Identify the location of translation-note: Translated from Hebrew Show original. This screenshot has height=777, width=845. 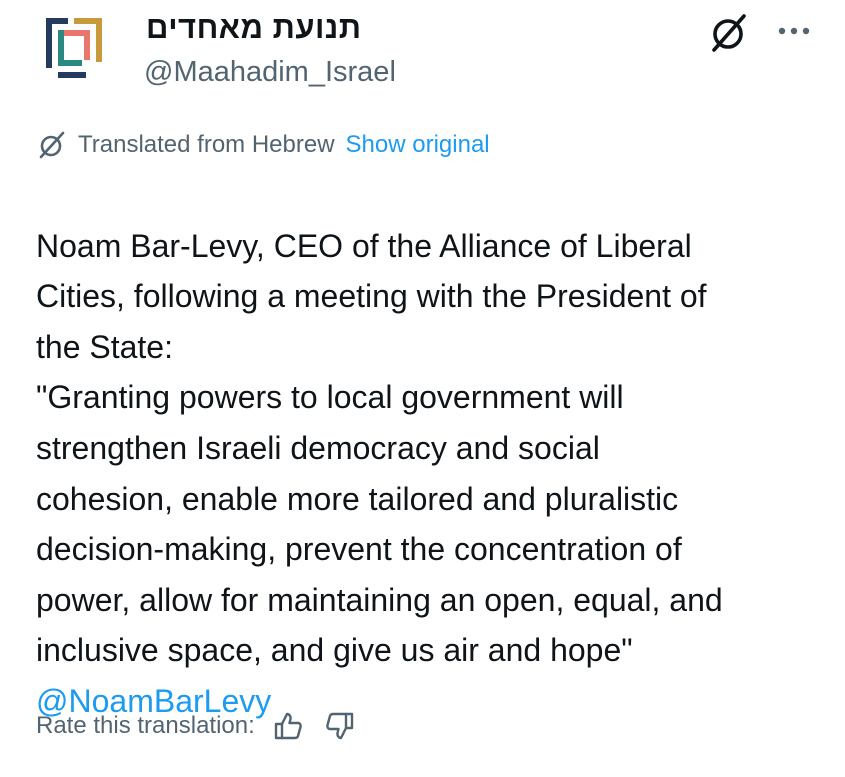
(263, 145).